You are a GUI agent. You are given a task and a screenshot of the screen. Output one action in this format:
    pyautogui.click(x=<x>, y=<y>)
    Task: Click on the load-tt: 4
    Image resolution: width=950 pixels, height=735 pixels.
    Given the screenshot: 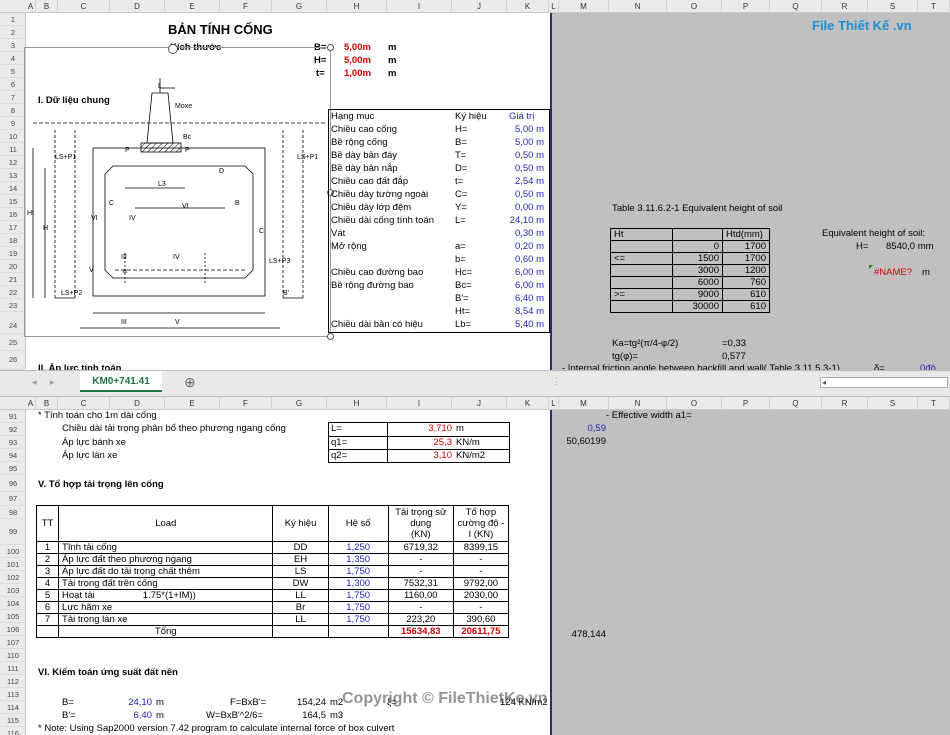 What is the action you would take?
    pyautogui.click(x=47, y=583)
    